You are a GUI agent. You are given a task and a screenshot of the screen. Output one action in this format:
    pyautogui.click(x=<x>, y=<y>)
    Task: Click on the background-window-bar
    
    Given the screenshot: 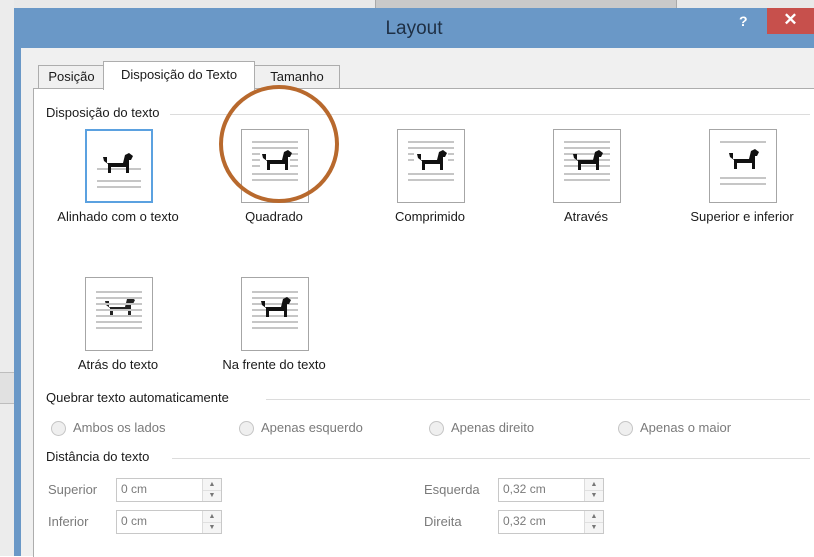 What is the action you would take?
    pyautogui.click(x=526, y=4)
    